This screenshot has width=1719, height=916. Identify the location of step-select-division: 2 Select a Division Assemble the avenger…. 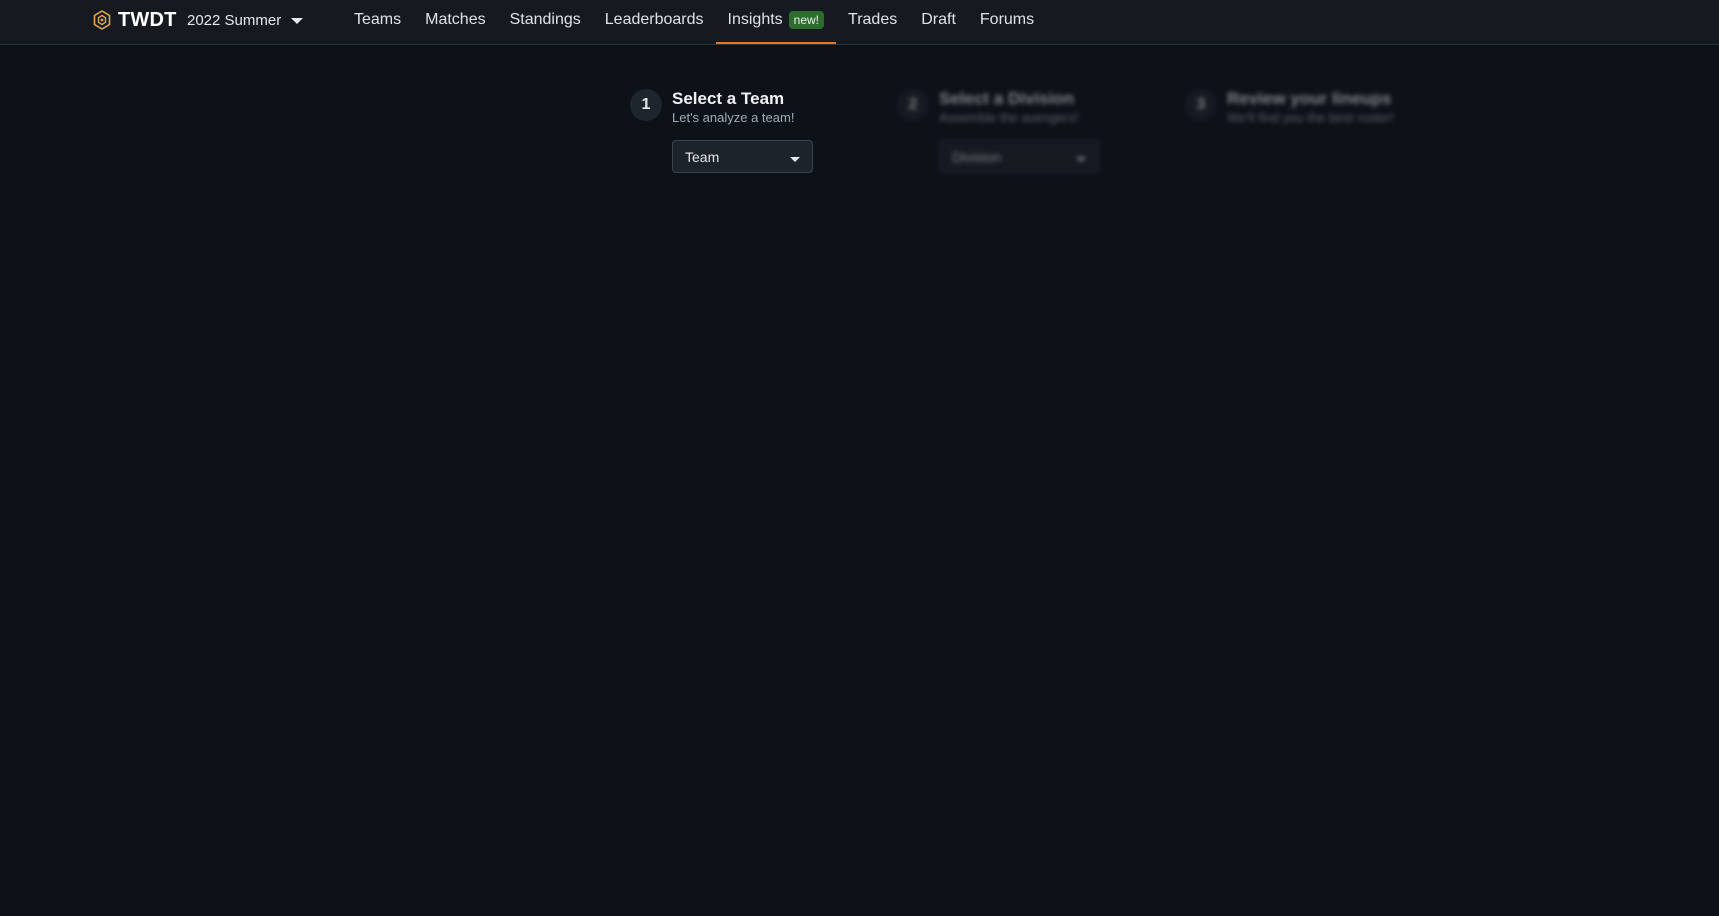
(987, 106).